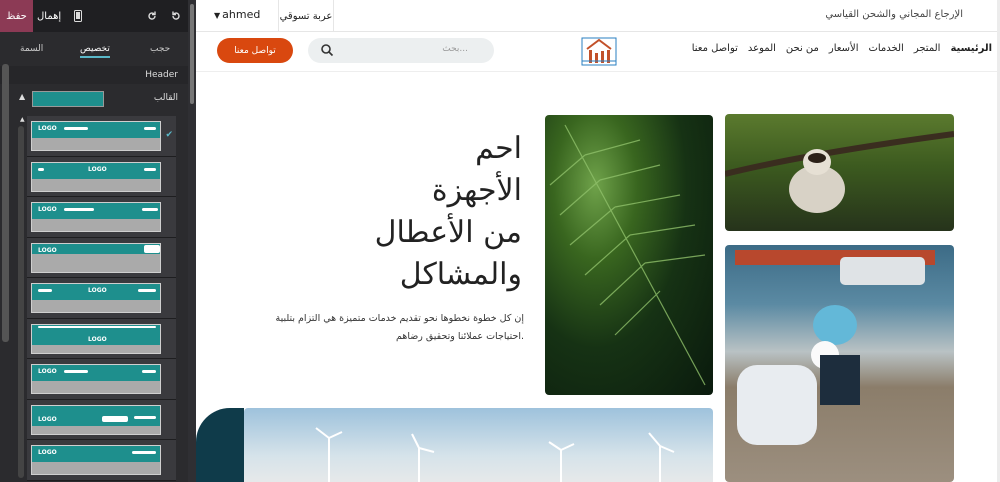 The image size is (1000, 482). What do you see at coordinates (22, 119) in the screenshot?
I see `scroll-up-icon: ▲` at bounding box center [22, 119].